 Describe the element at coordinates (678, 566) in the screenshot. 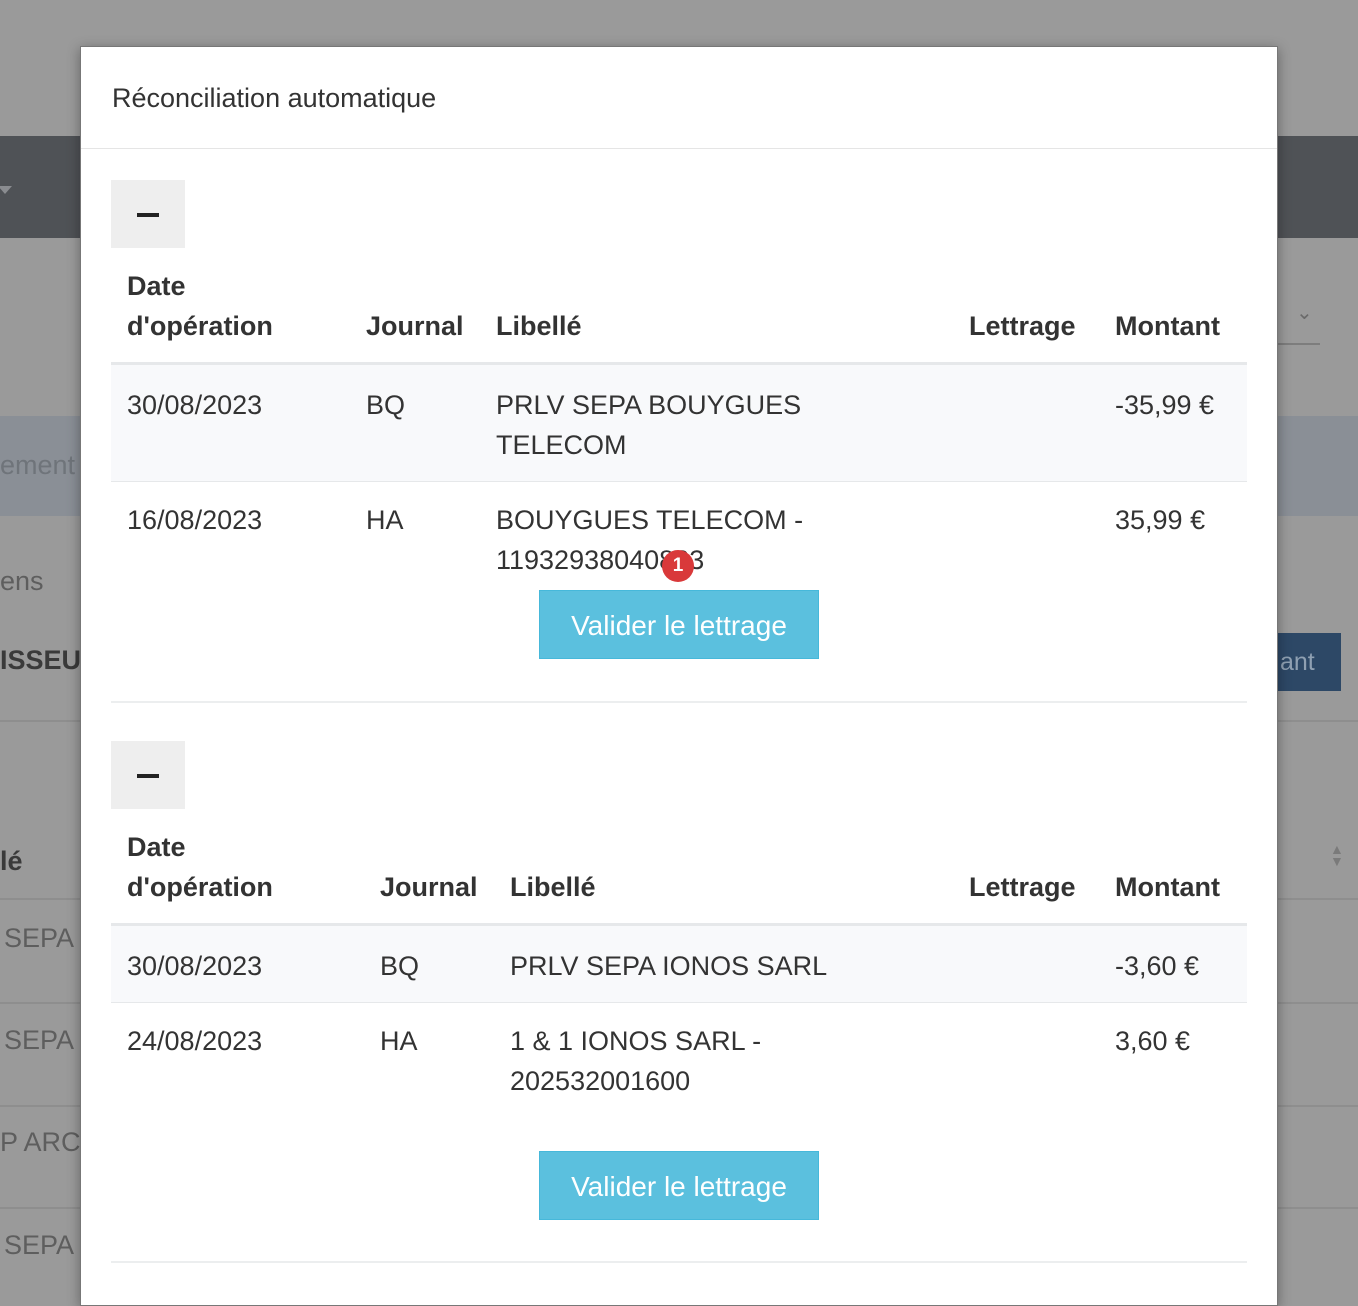

I see `notification-badge: 1` at that location.